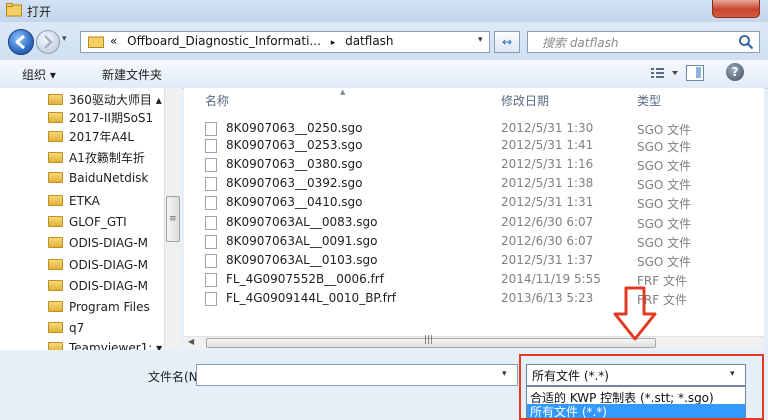  Describe the element at coordinates (525, 100) in the screenshot. I see `column-header-date: 修改日期` at that location.